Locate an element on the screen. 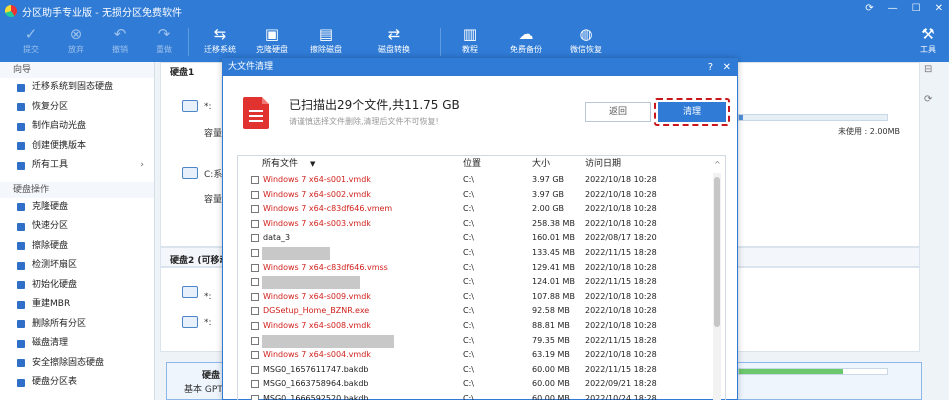  file-size: 63.19 MB is located at coordinates (551, 355).